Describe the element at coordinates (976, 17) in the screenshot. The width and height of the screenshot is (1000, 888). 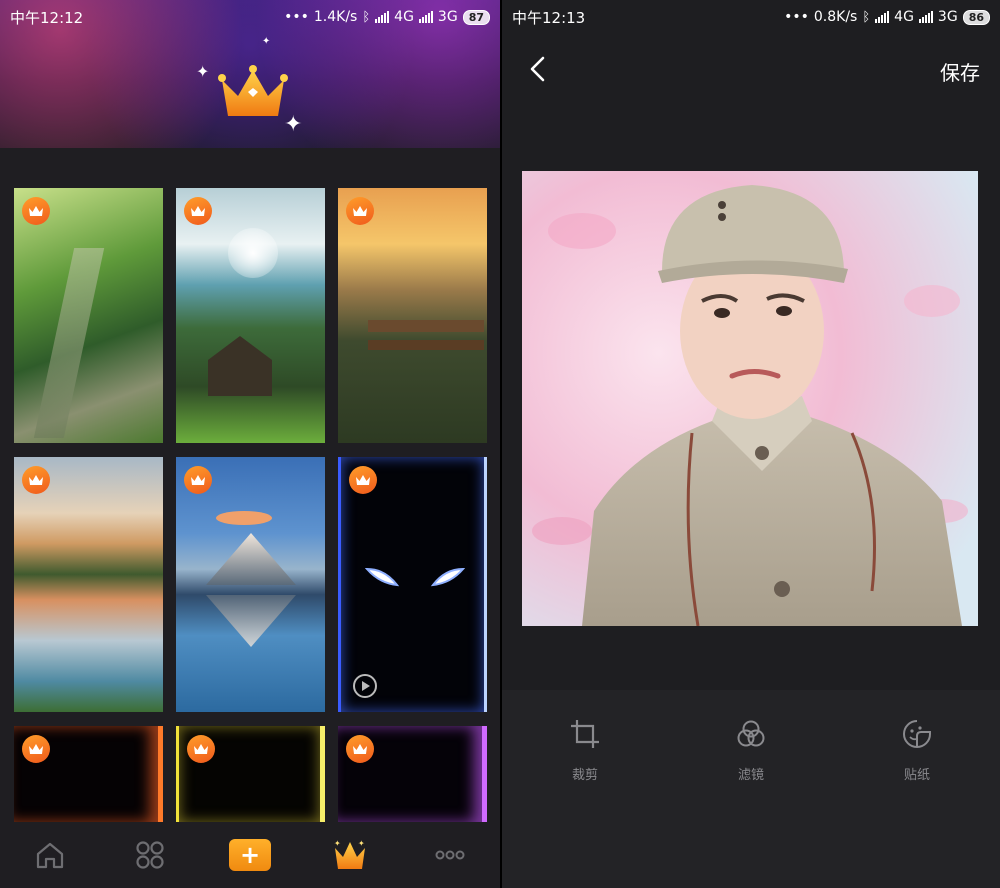
I see `battery-icon: 86` at that location.